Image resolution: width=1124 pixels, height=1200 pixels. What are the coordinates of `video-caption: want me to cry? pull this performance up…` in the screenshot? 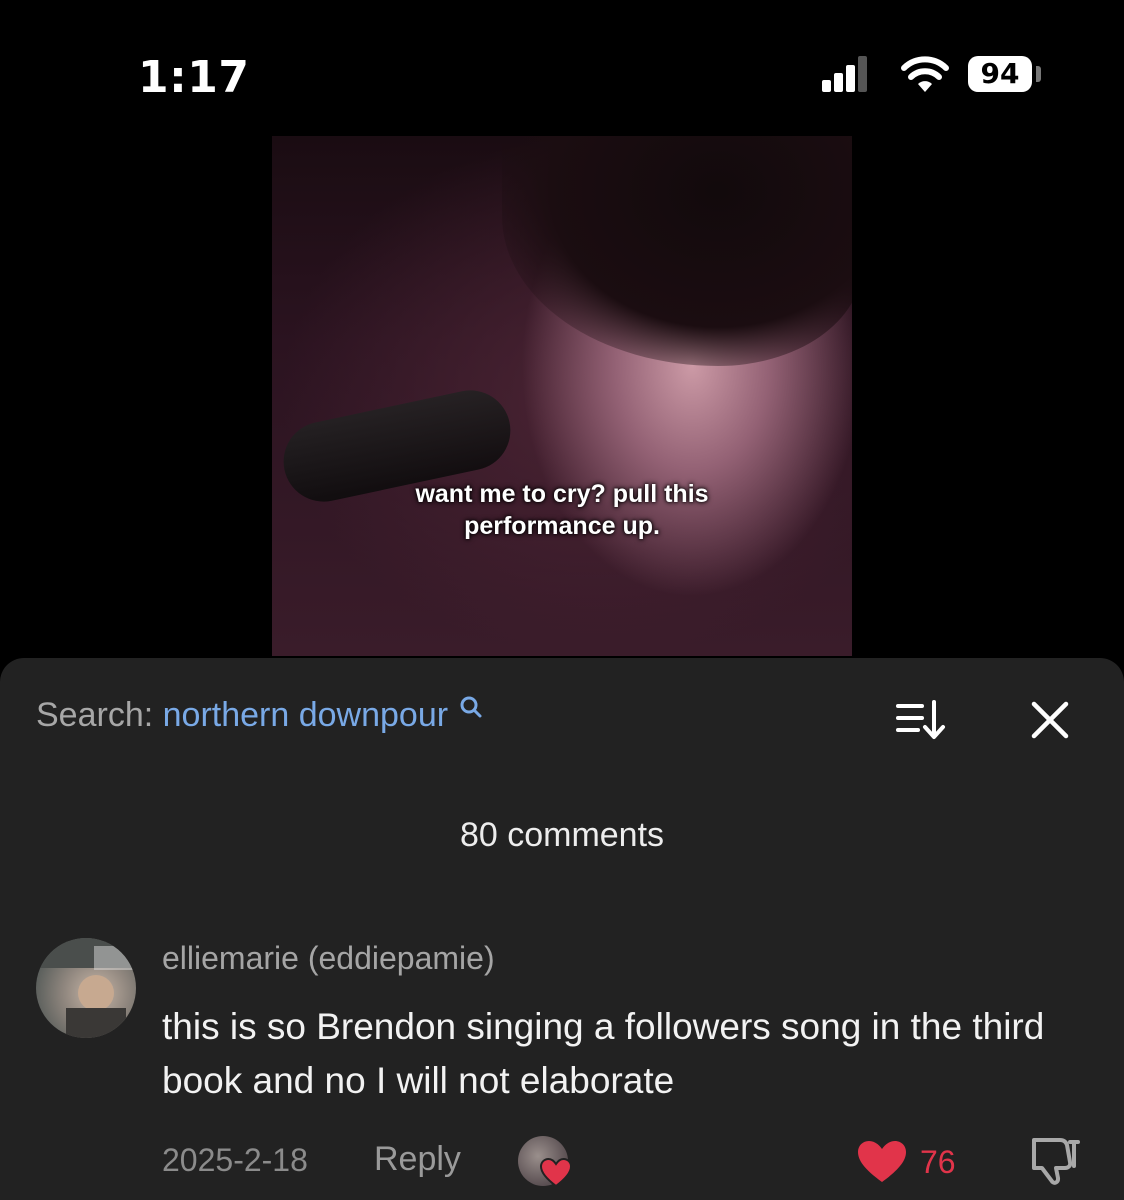 It's located at (562, 510).